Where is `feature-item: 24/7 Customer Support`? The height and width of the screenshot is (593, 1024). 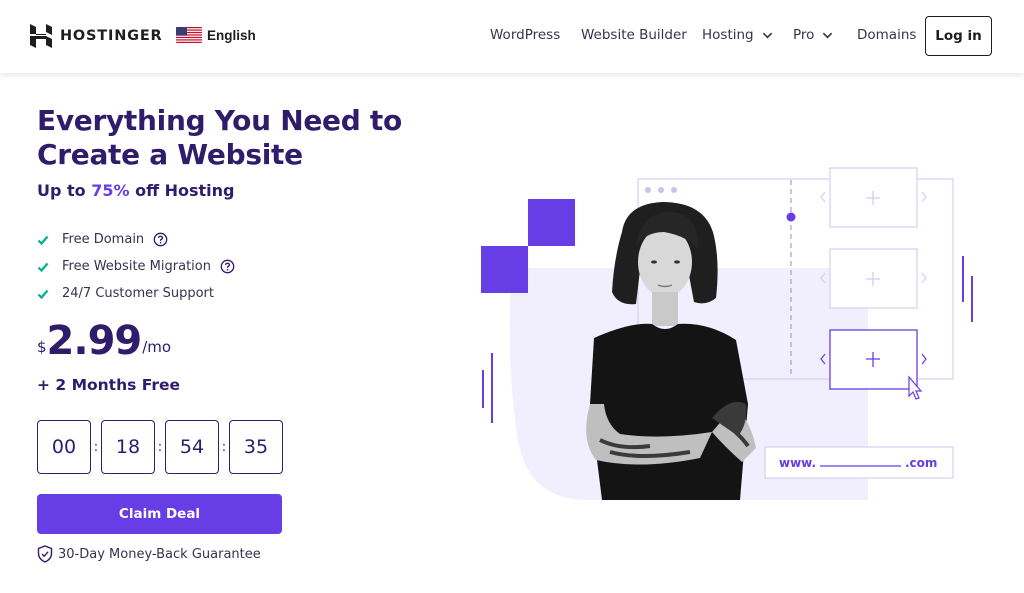 feature-item: 24/7 Customer Support is located at coordinates (136, 293).